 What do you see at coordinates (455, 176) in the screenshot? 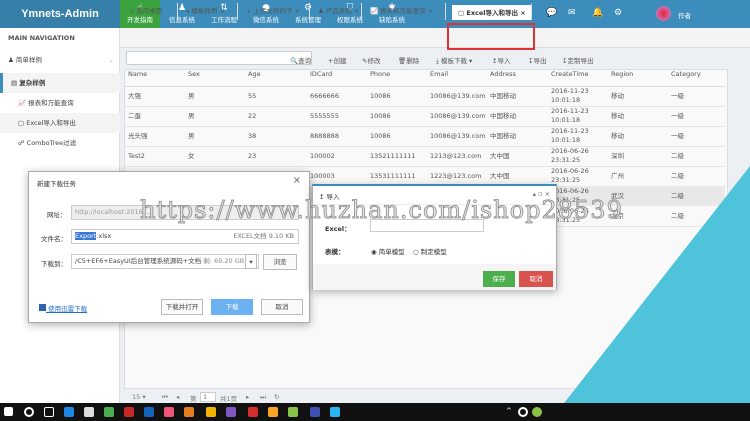
I see `table-cell: 1223@123.com` at bounding box center [455, 176].